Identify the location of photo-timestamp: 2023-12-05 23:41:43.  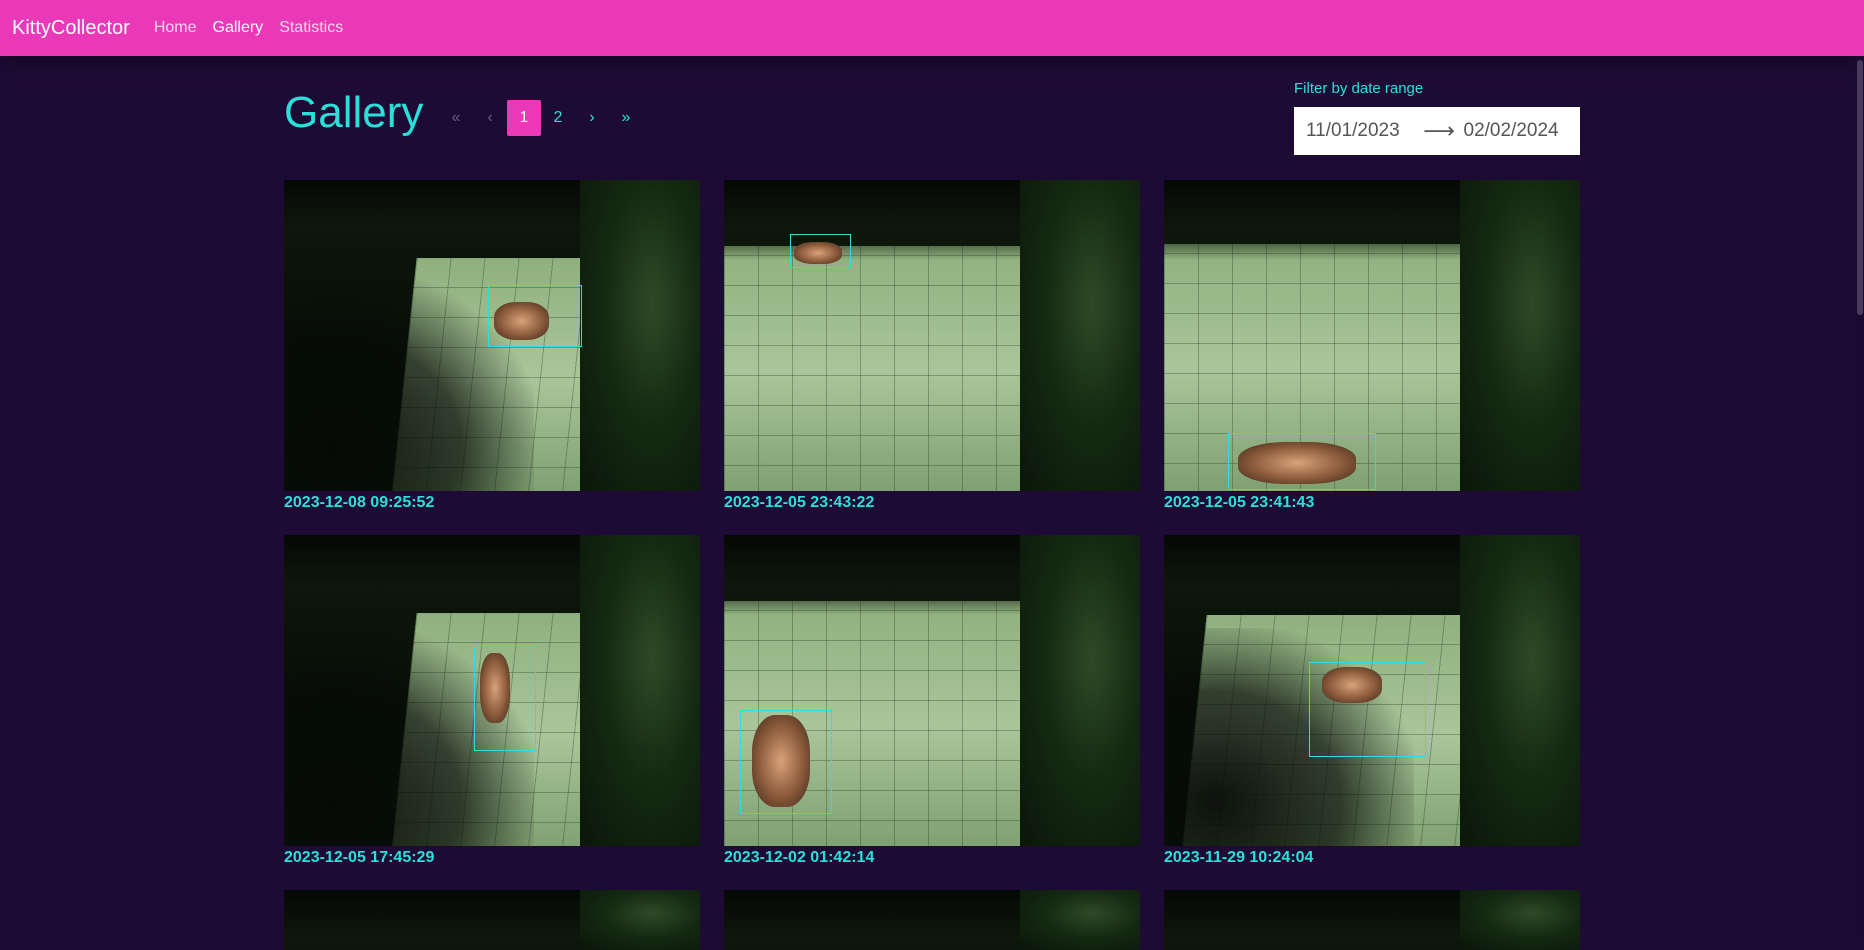
(1239, 502).